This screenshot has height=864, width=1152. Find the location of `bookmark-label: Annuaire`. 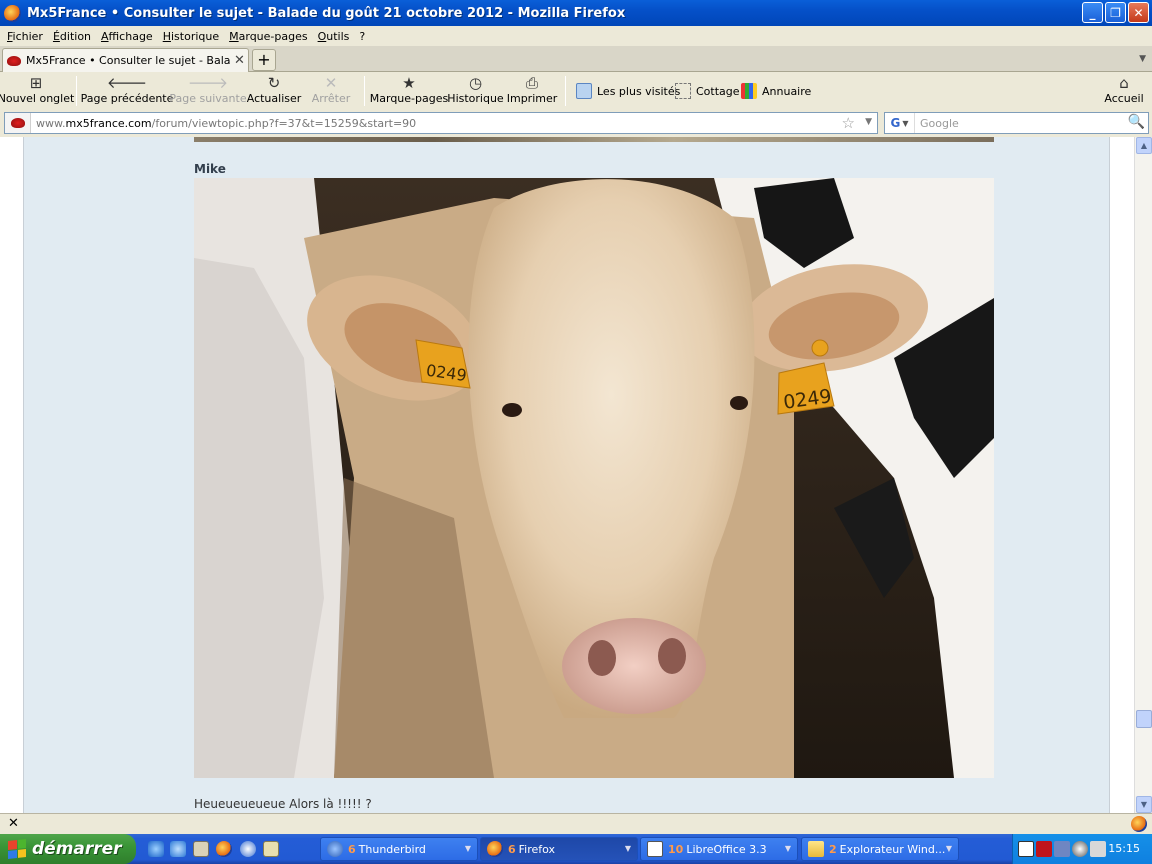

bookmark-label: Annuaire is located at coordinates (787, 91).